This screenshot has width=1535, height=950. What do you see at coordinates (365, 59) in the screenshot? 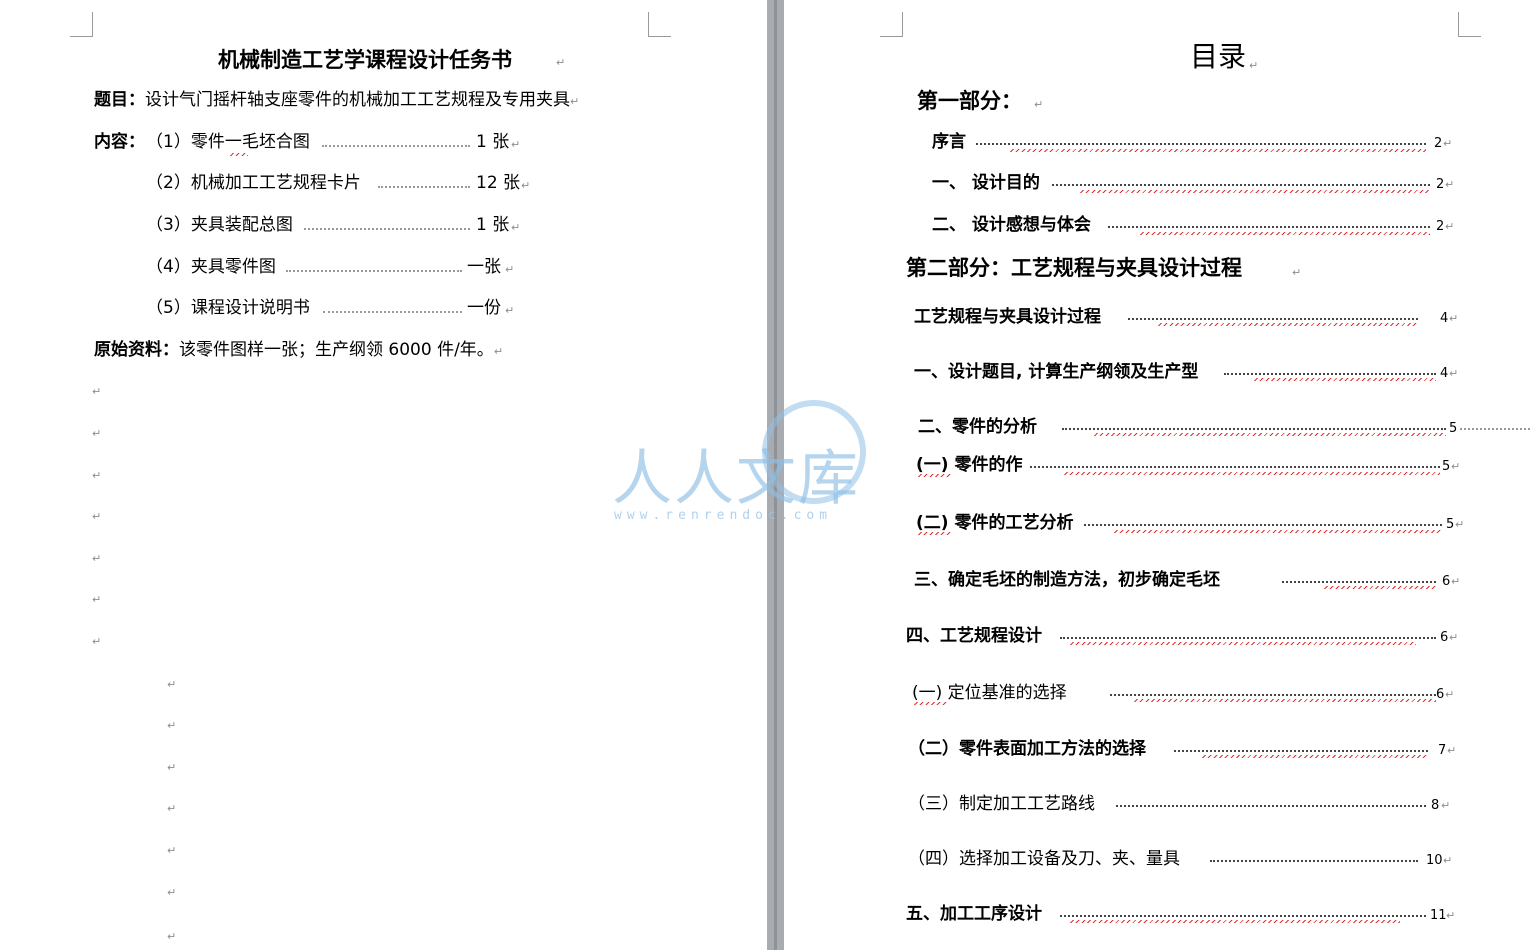
I see `document-title: 机械制造工艺学课程设计任务书` at bounding box center [365, 59].